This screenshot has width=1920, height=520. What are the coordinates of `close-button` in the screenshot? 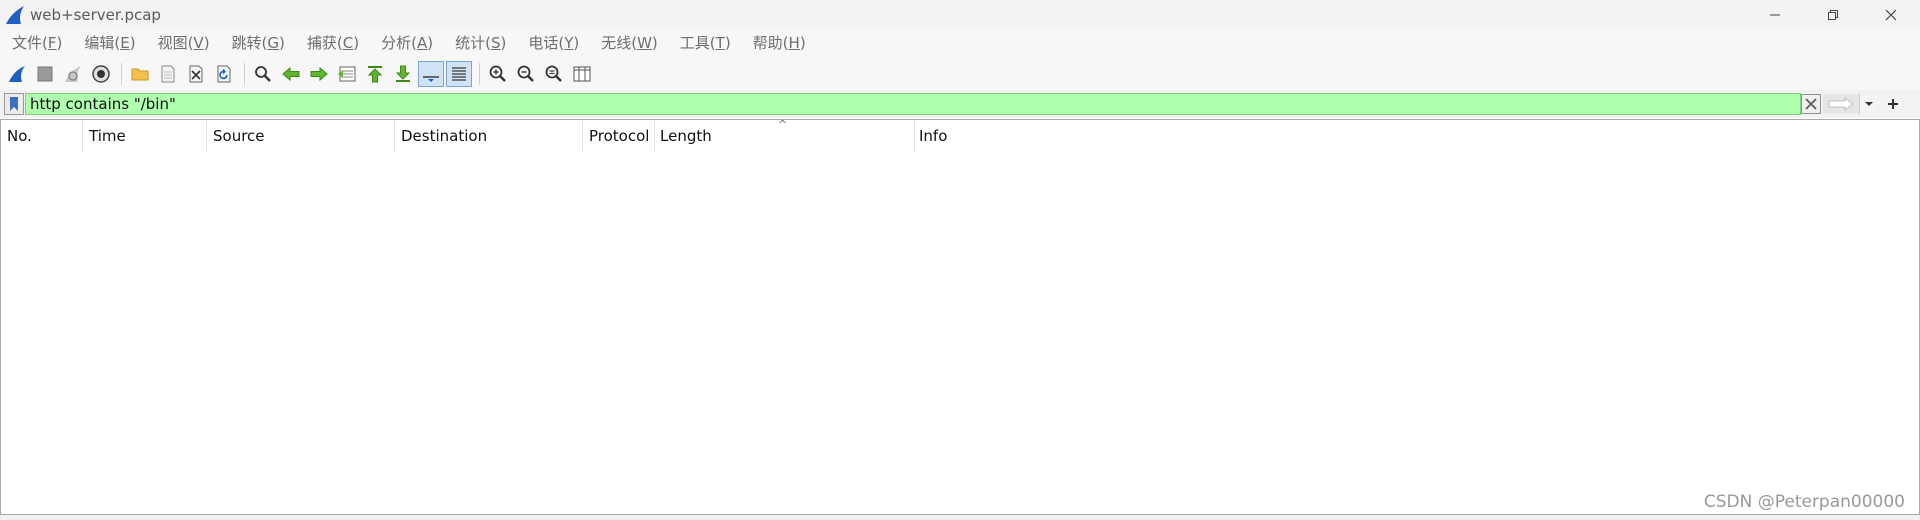 It's located at (1891, 15).